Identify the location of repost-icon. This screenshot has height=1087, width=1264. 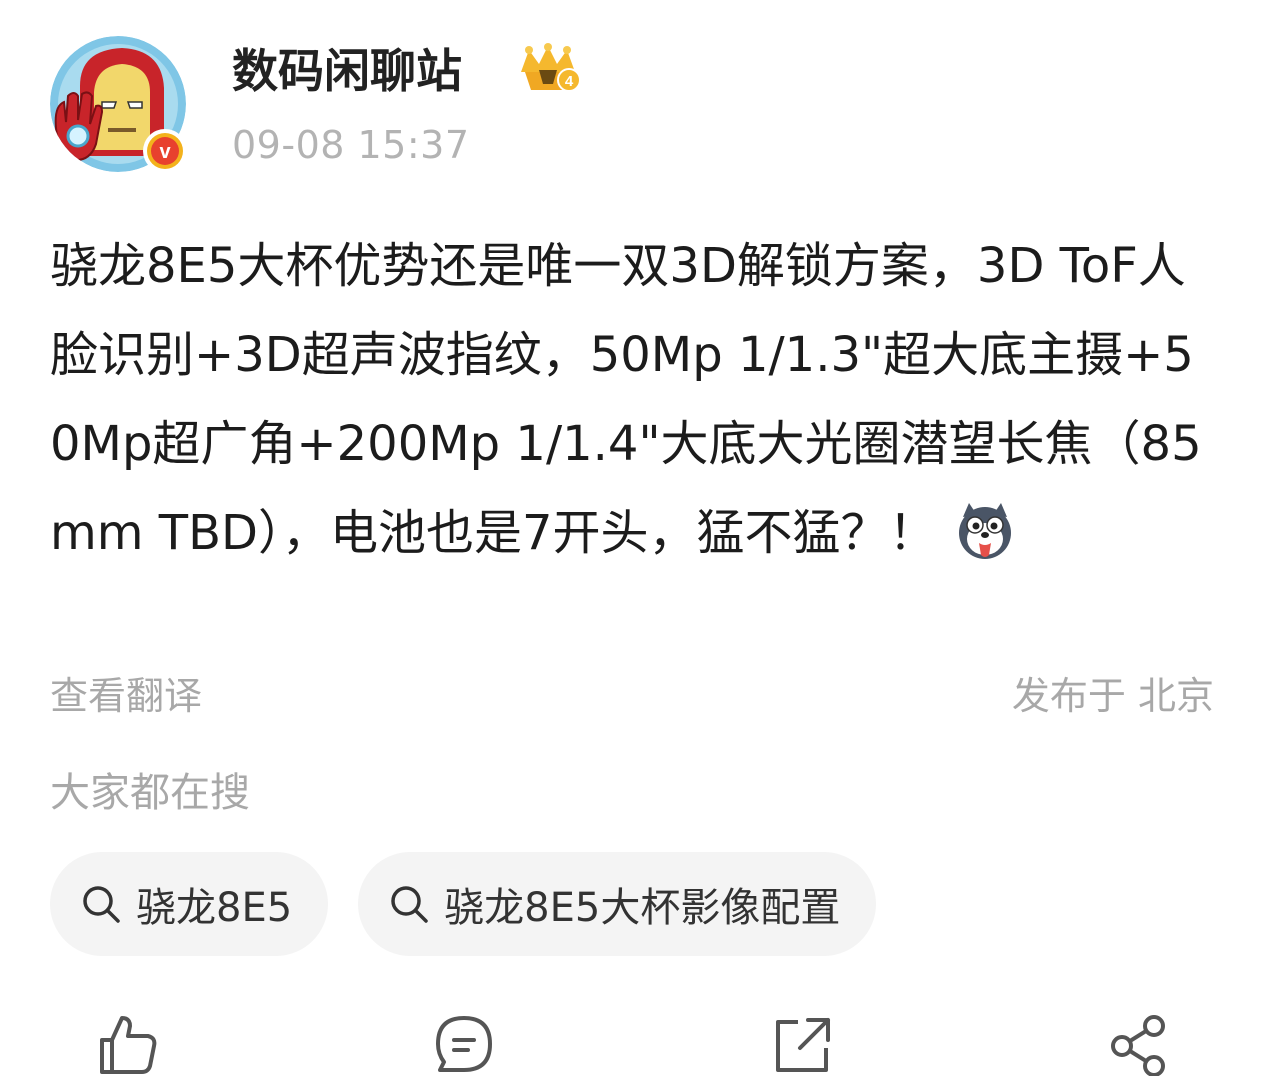
(803, 1045).